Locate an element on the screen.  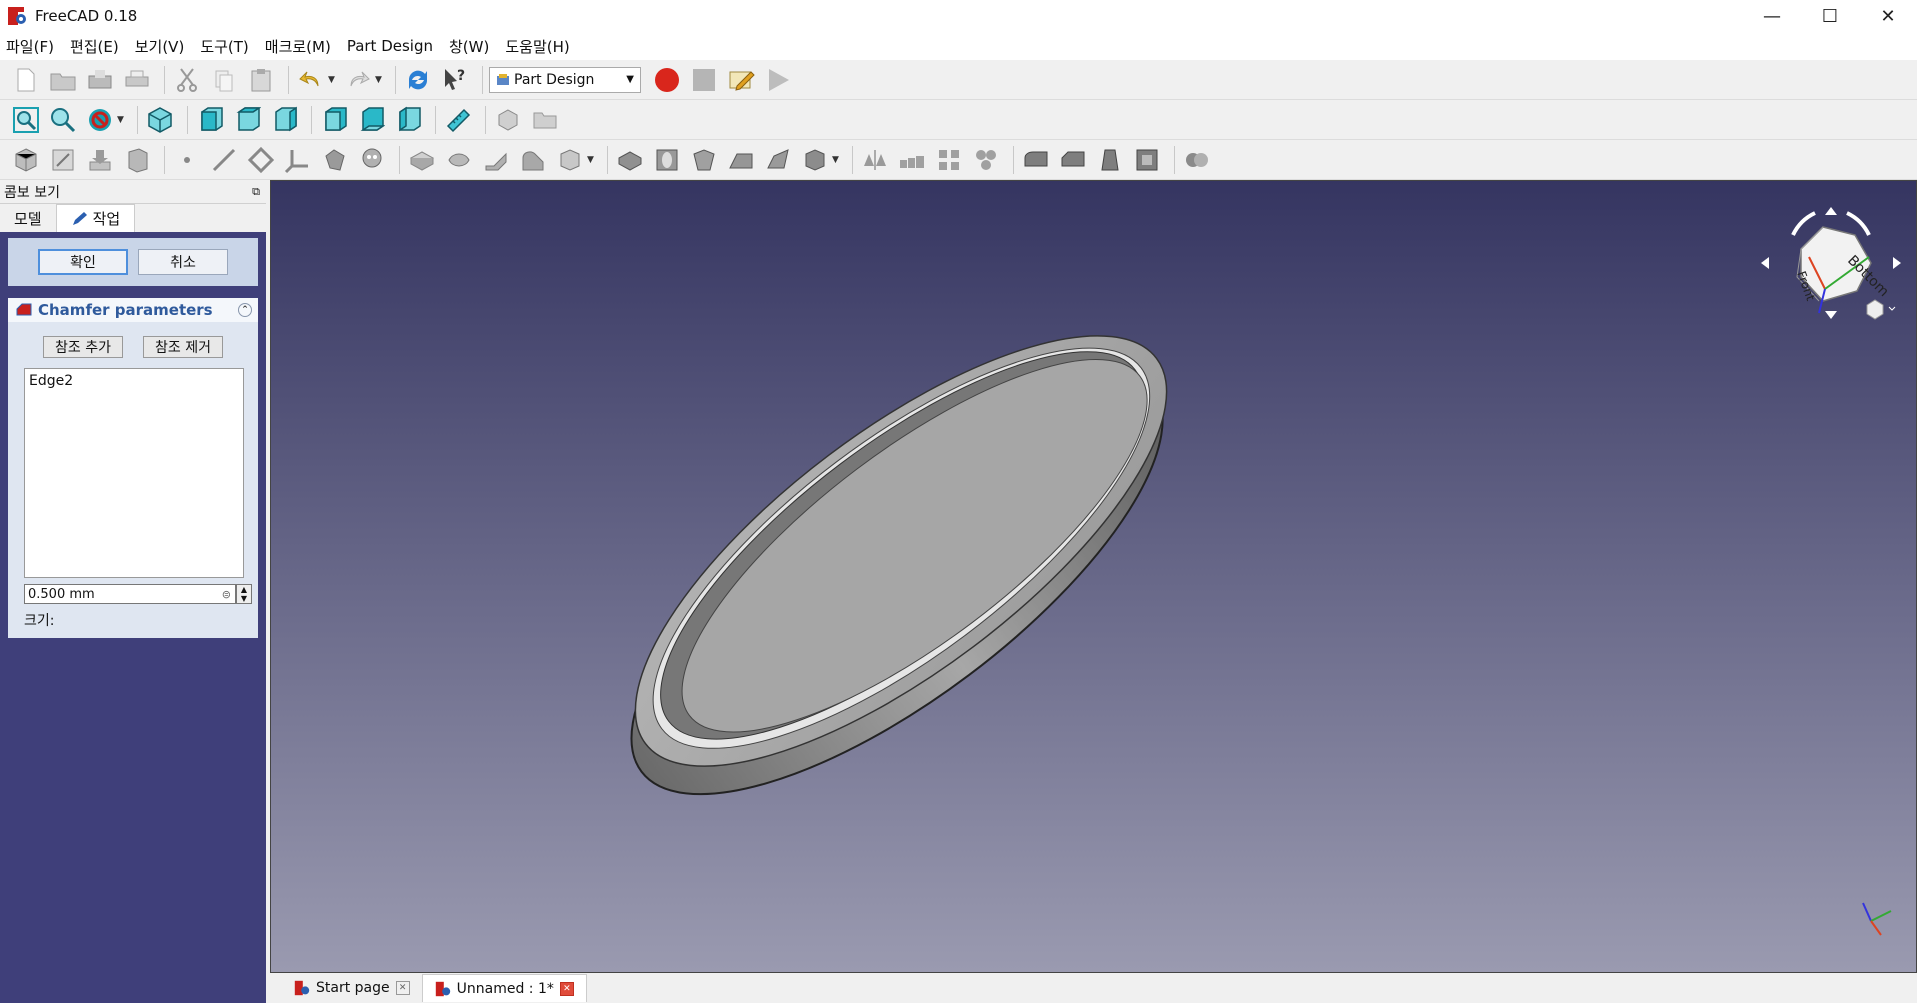
tab-start-page: Start page ✕ is located at coordinates (352, 988).